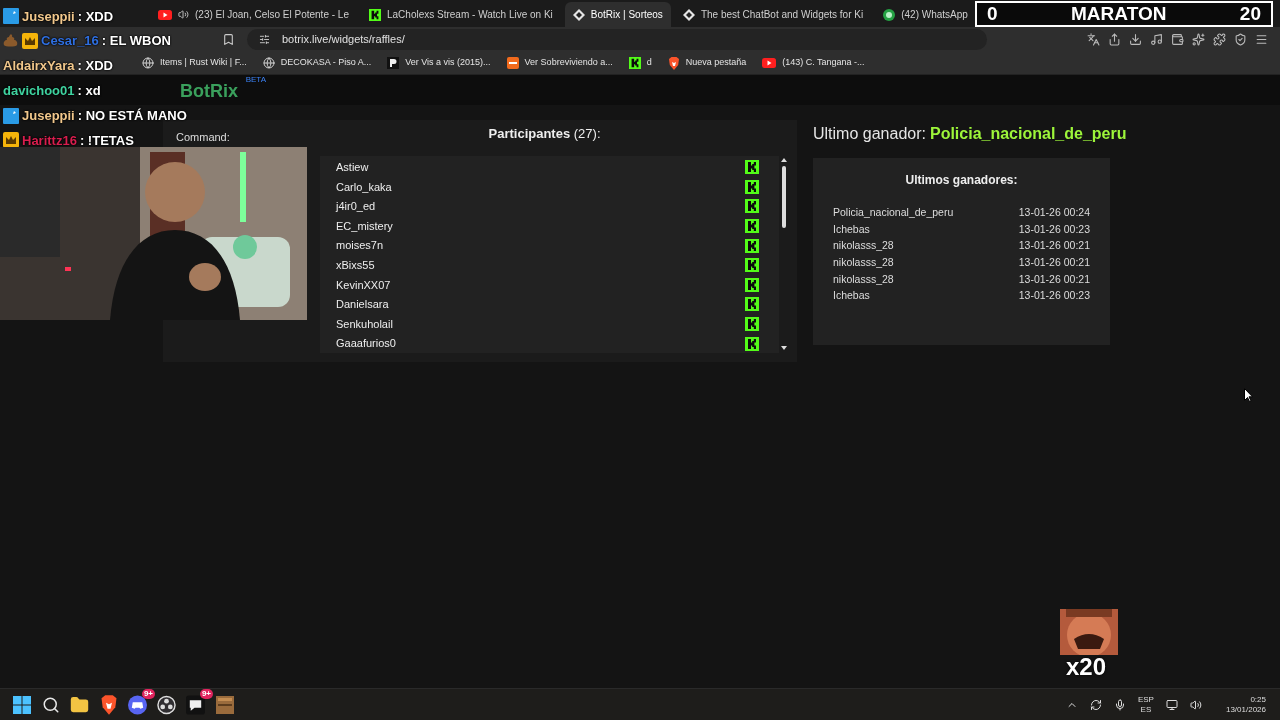  Describe the element at coordinates (934, 15) in the screenshot. I see `tab-title: (42) WhatsApp` at that location.